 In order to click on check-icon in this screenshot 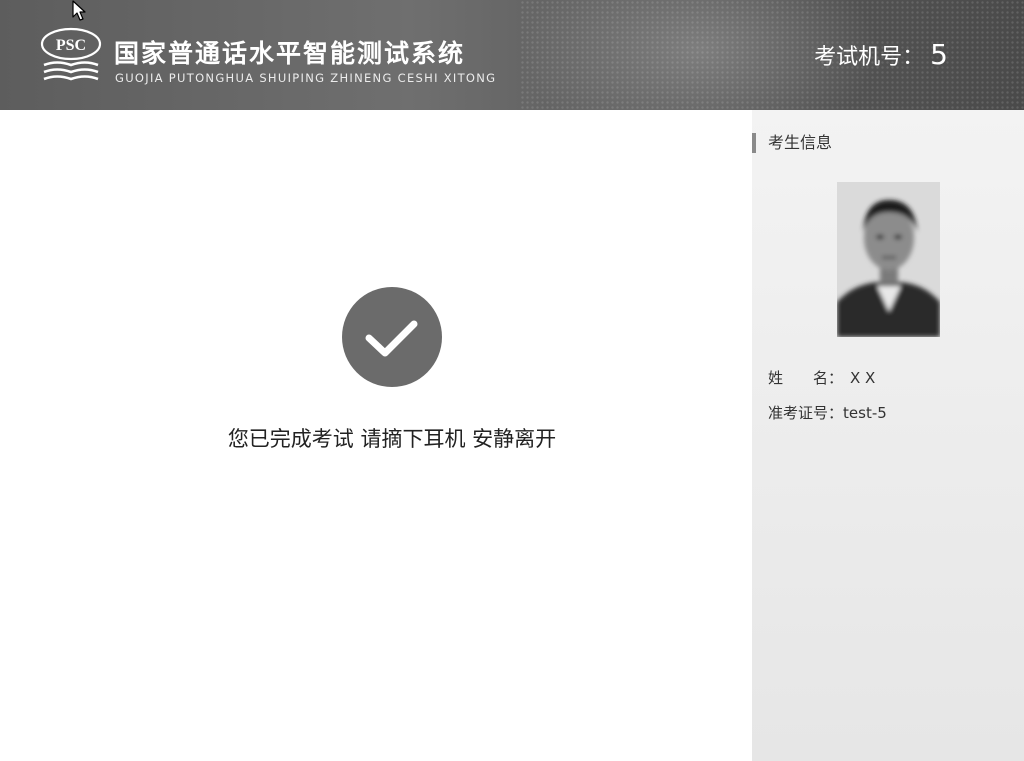, I will do `click(392, 337)`.